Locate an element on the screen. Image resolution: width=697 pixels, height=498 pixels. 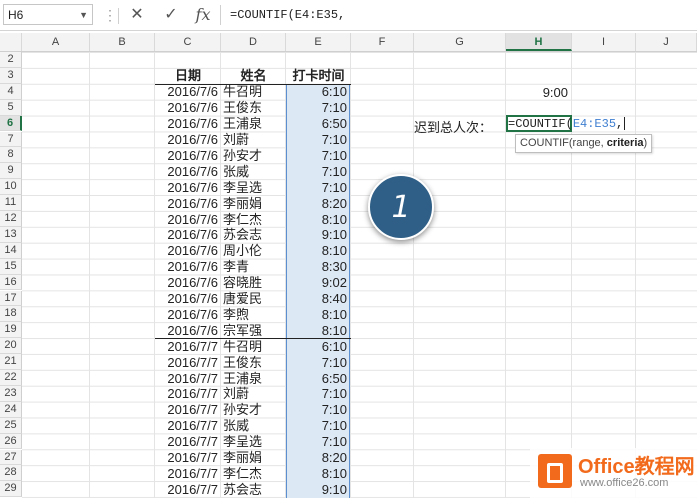
row-header-11: 11 is located at coordinates (11, 203).